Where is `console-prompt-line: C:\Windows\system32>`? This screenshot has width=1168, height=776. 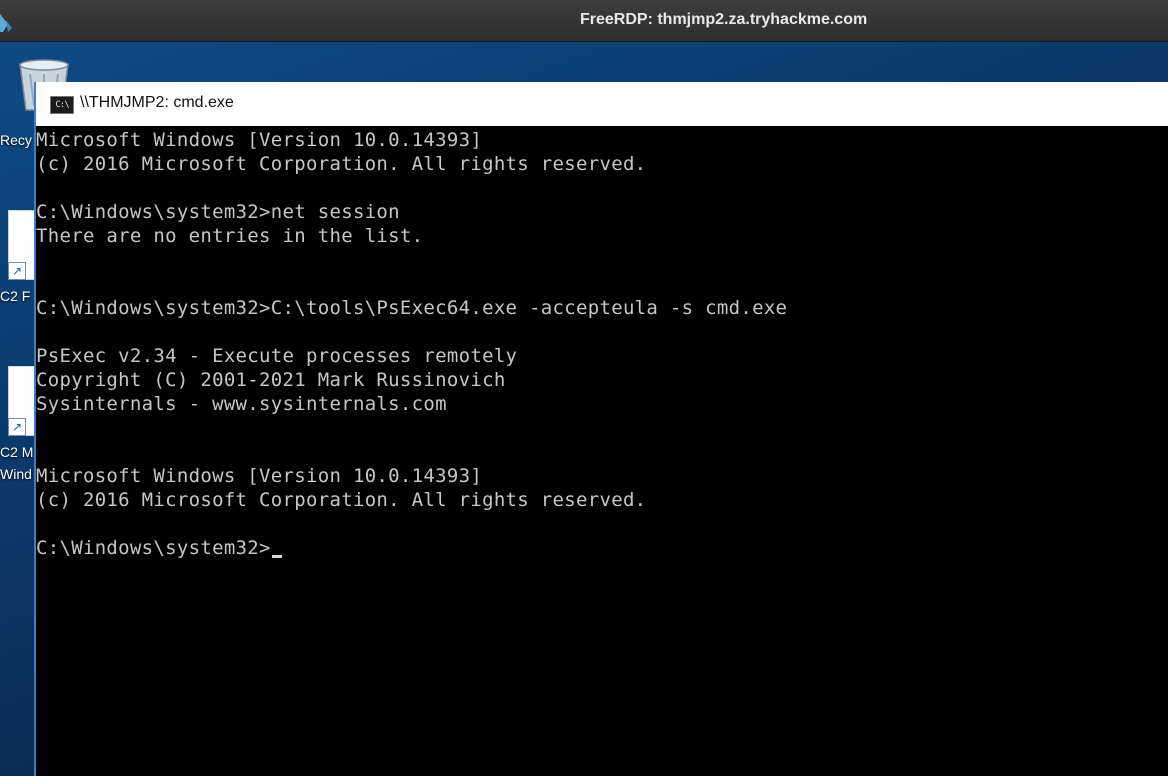 console-prompt-line: C:\Windows\system32> is located at coordinates (602, 548).